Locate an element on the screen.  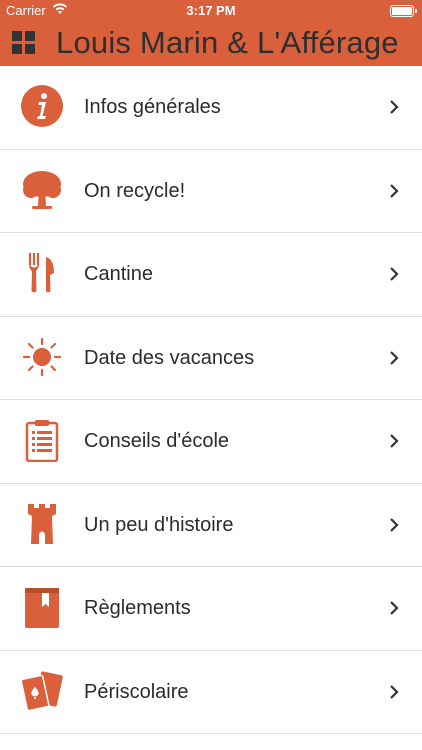
fork-knife-icon is located at coordinates (41, 273).